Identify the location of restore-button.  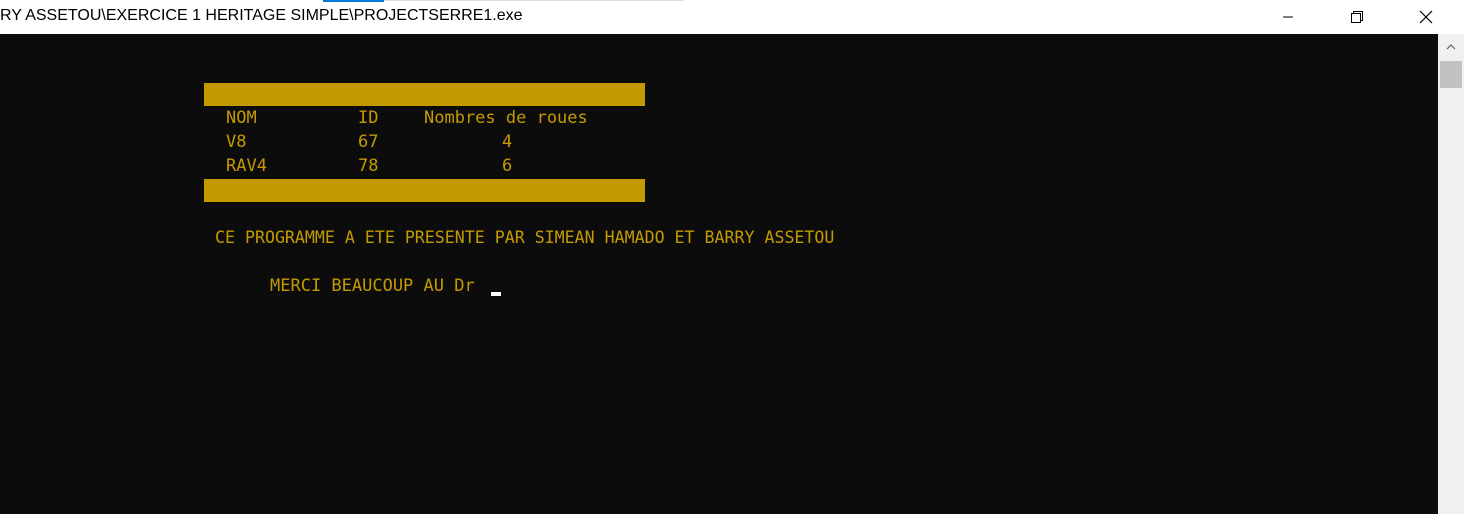
(1357, 17).